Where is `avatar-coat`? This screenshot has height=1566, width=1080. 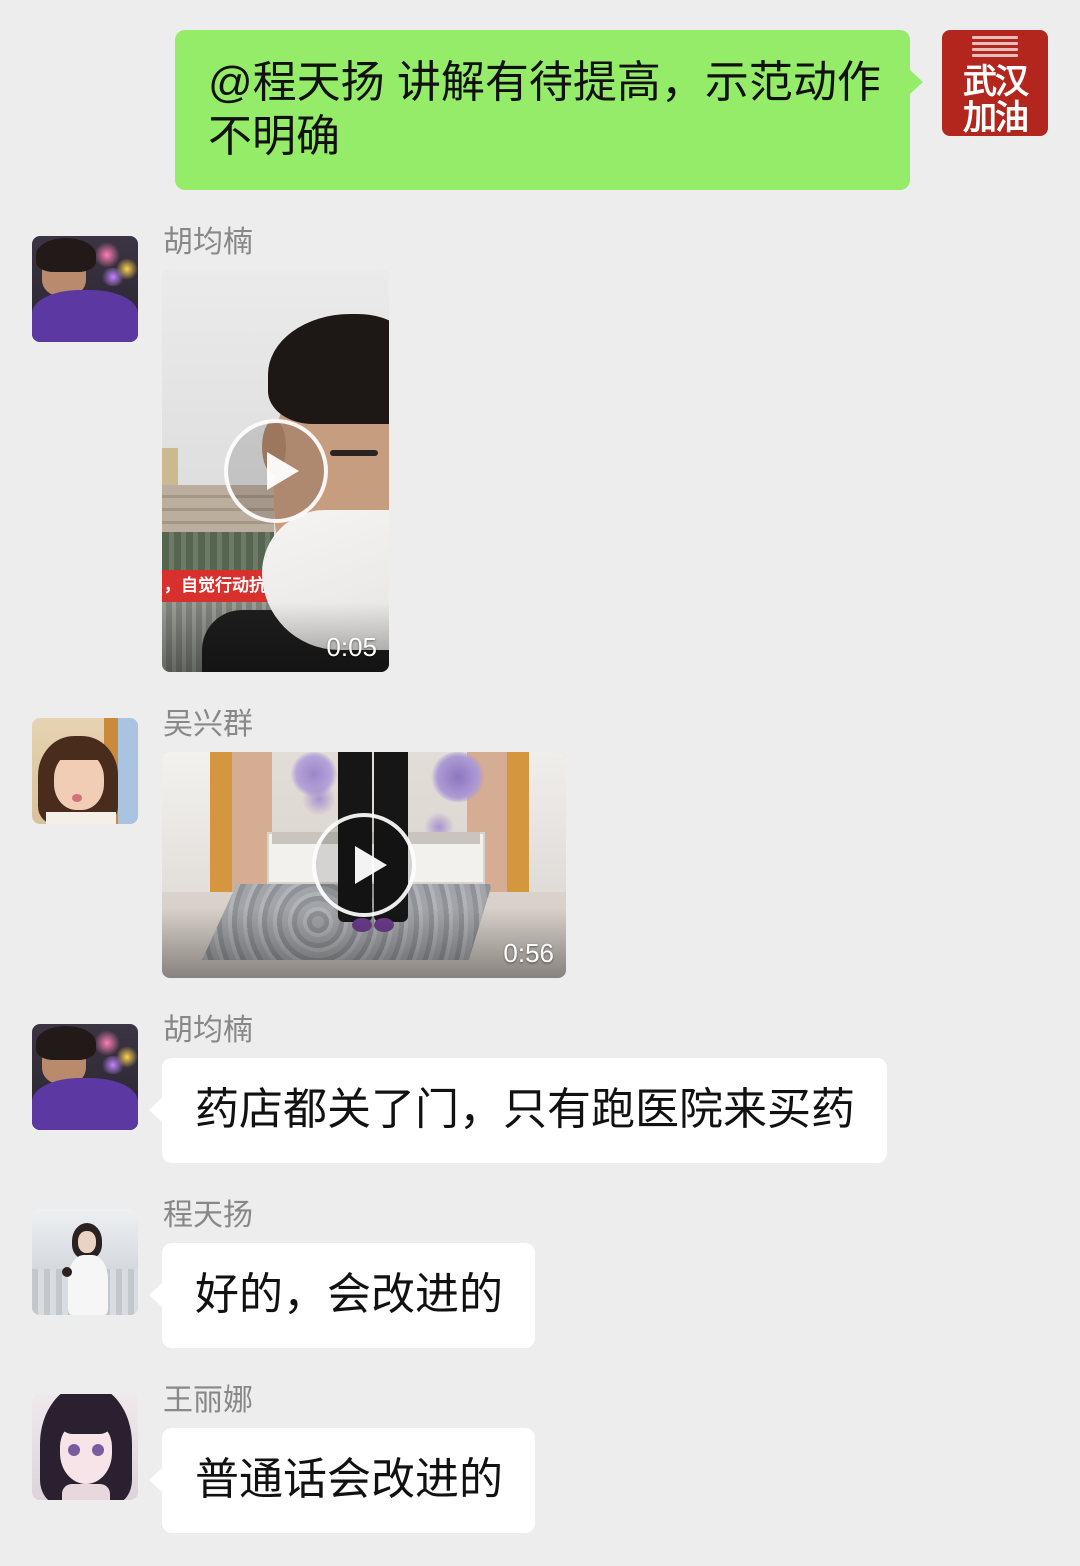
avatar-coat is located at coordinates (88, 1285).